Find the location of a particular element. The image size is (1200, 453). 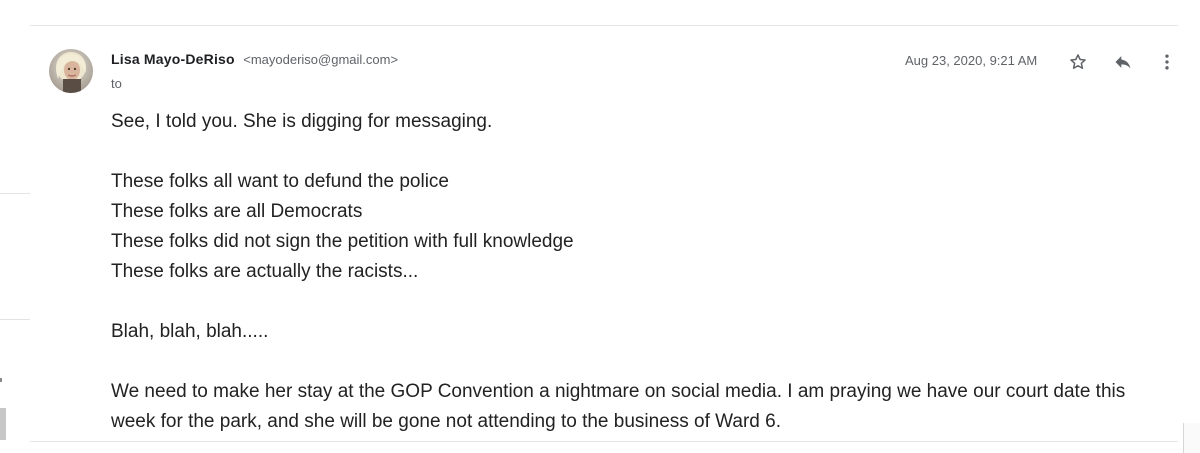

sender-line: Lisa Mayo-DeRiso <mayoderiso@gmail.com> is located at coordinates (254, 63).